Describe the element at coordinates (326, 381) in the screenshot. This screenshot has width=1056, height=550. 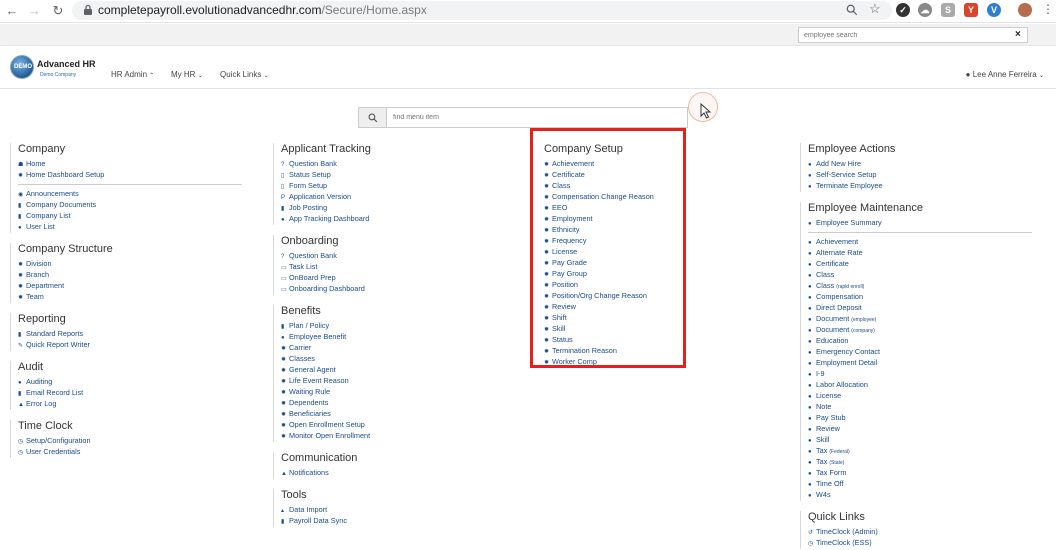
I see `menu-link-life-event-reason: ✹ Life Event Reason` at that location.